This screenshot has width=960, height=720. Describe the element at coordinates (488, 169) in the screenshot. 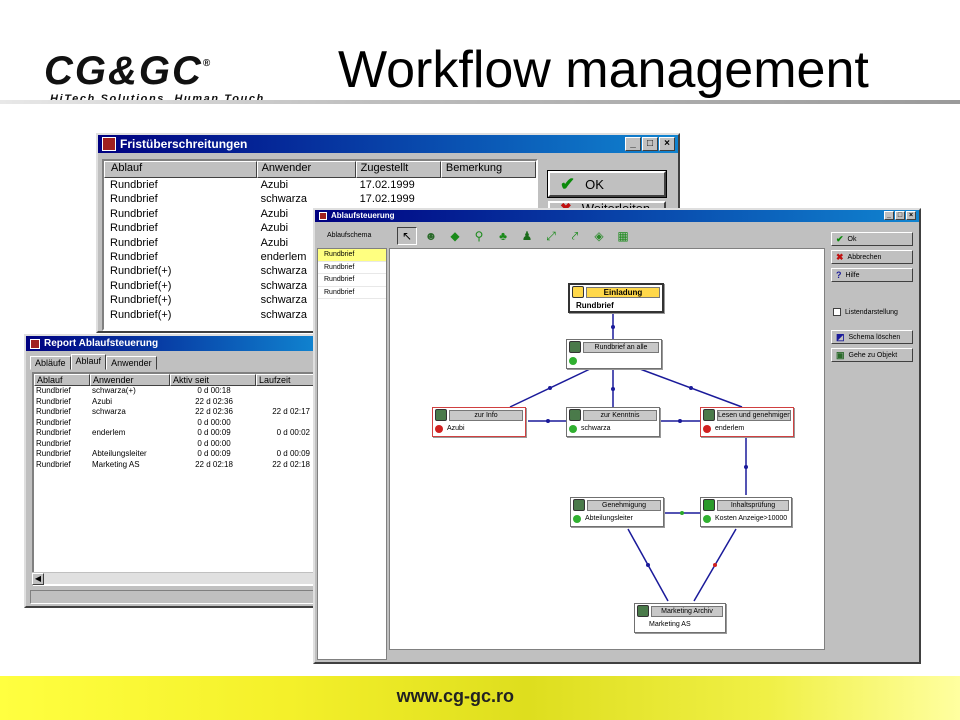

I see `column-header-bemerkung: Bemerkung` at that location.